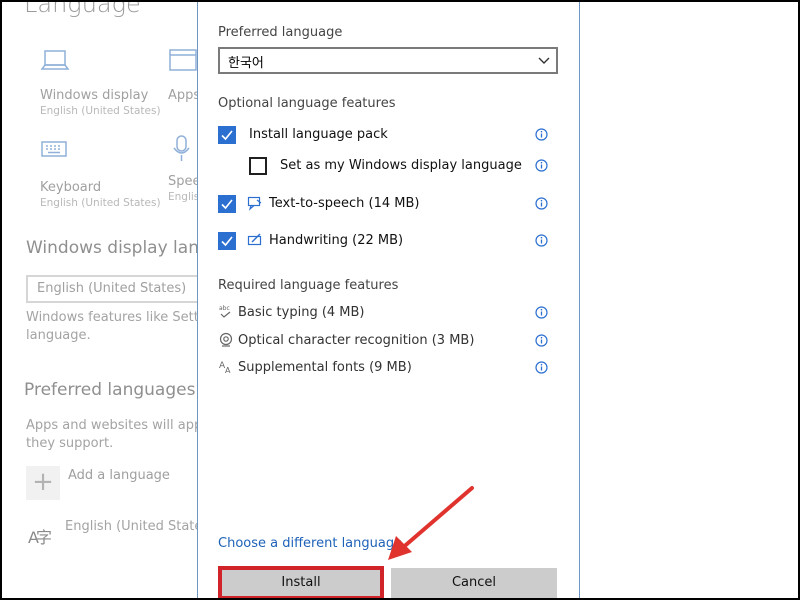  I want to click on laptop-icon, so click(55, 60).